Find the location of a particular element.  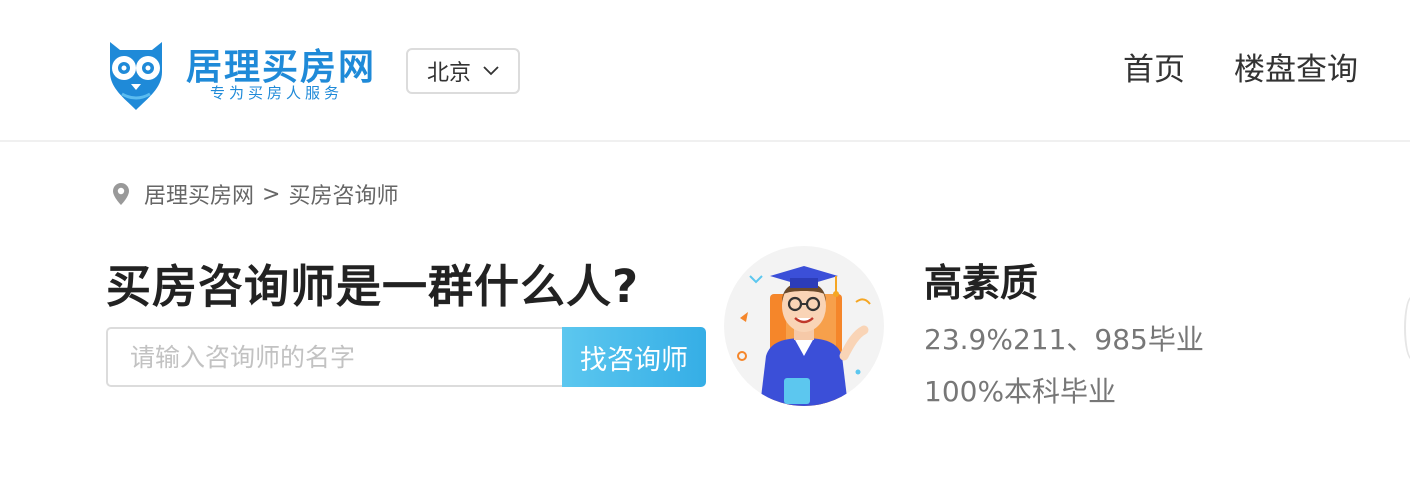

breadcrumb: 居理买房网 > 买房咨询师 is located at coordinates (255, 194).